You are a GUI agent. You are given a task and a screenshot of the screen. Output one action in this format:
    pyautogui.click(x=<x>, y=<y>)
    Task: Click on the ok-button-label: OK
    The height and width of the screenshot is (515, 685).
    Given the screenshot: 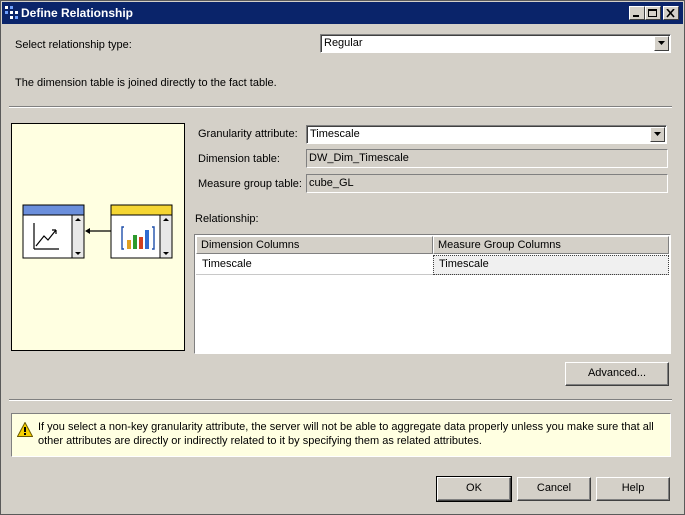 What is the action you would take?
    pyautogui.click(x=474, y=488)
    